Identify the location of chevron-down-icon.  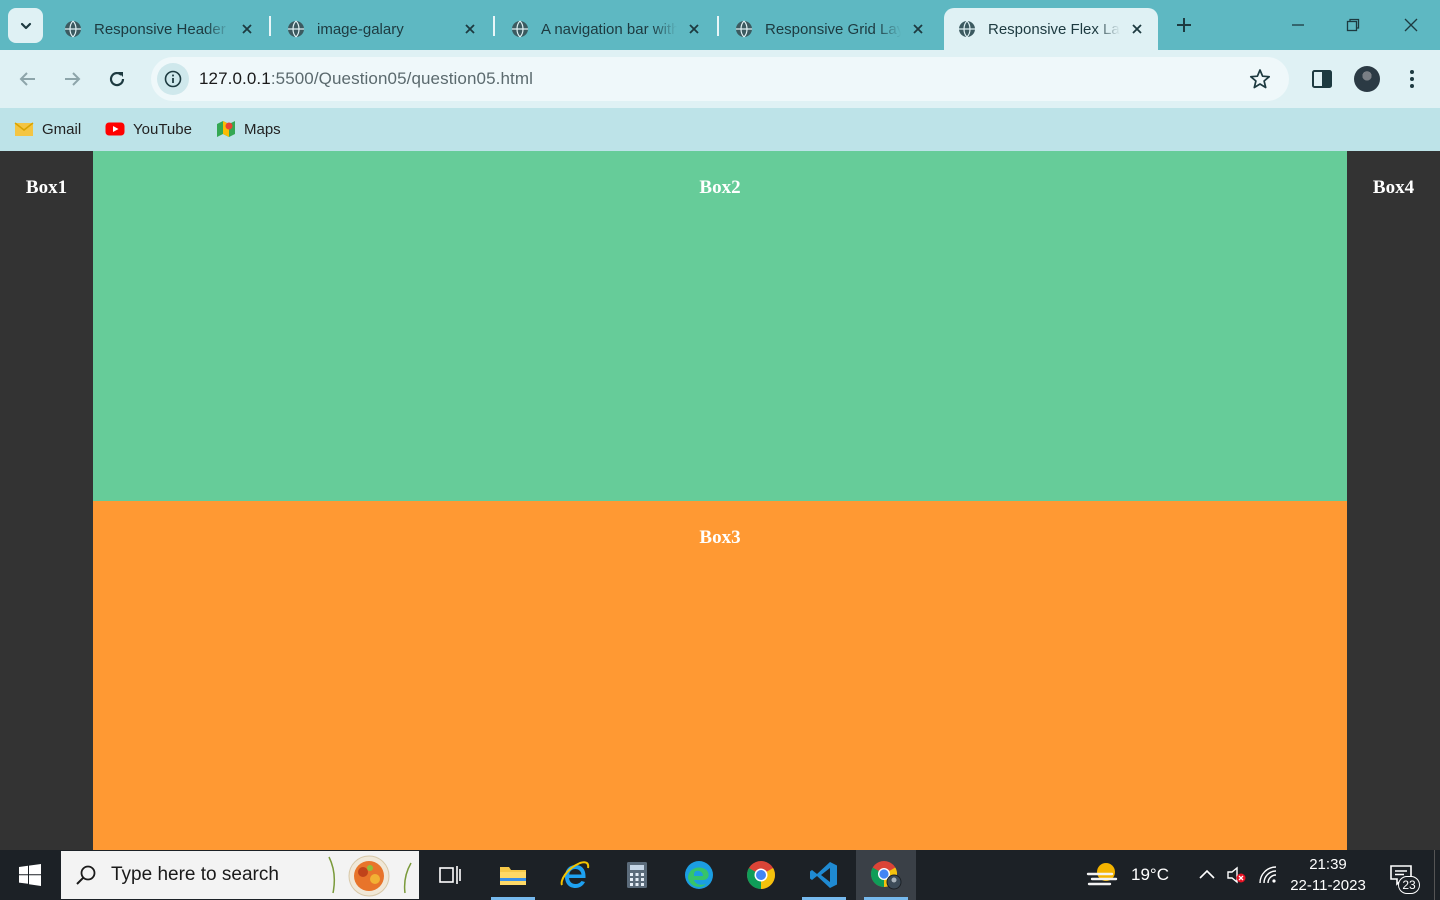
(25, 25).